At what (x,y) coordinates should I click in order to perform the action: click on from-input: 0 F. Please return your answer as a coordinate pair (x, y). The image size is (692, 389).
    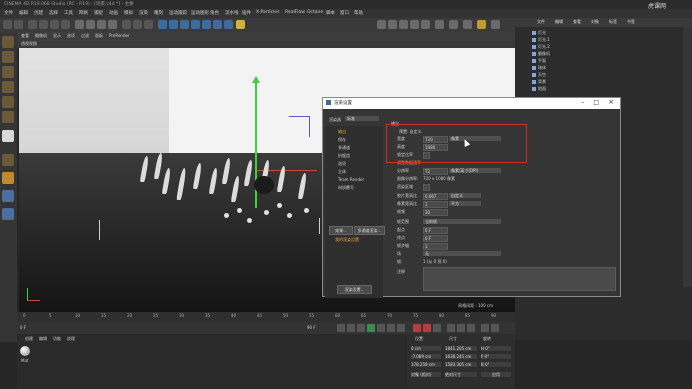
    Looking at the image, I should click on (435, 230).